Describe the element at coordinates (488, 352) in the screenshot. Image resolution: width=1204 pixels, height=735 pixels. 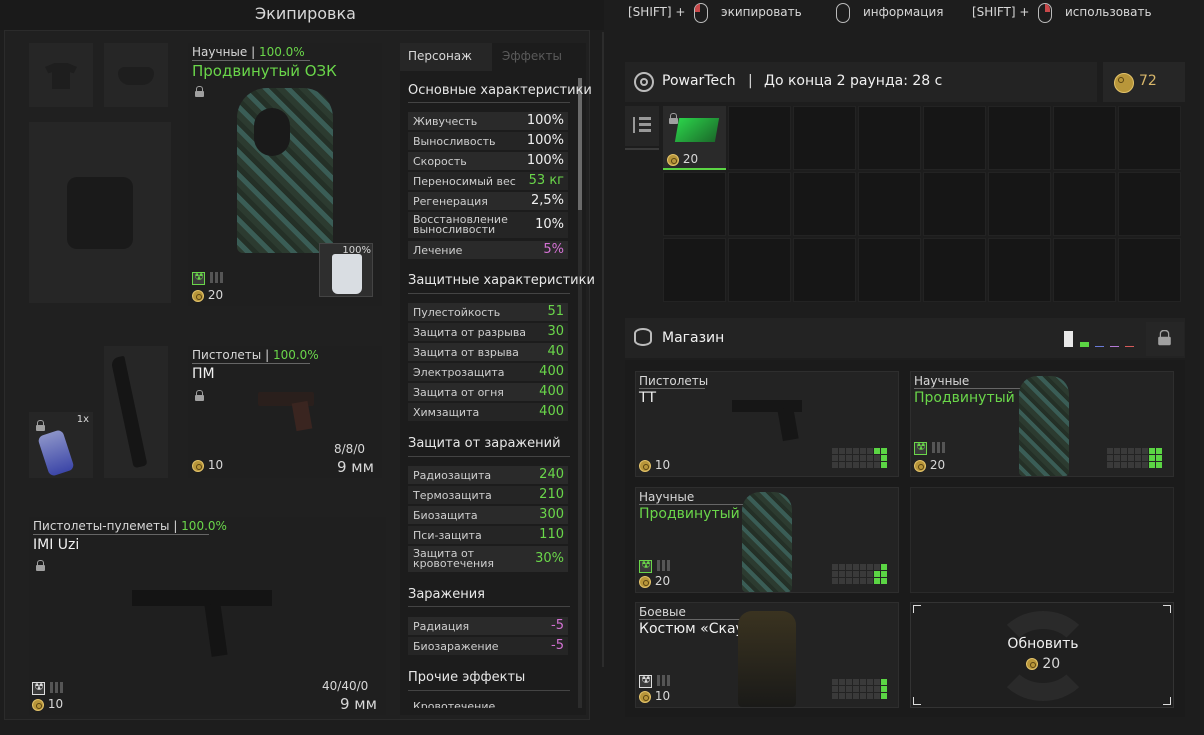
I see `stat-row: Защита от взрыва 40` at that location.